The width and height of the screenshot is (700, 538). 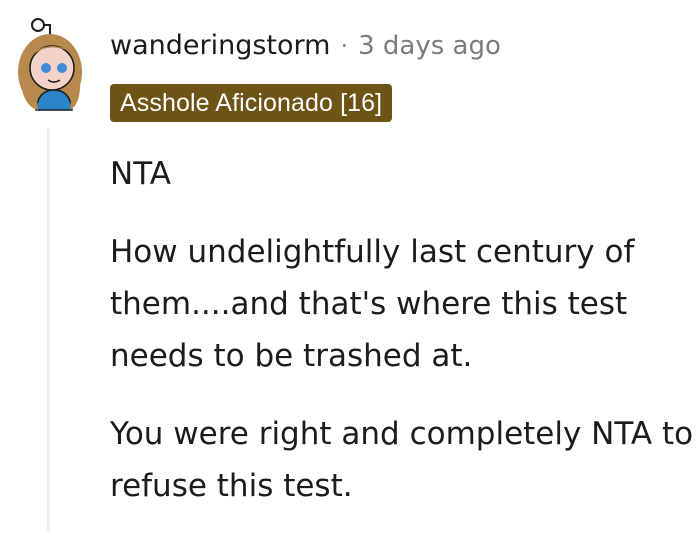 What do you see at coordinates (220, 45) in the screenshot?
I see `author-username: wanderingstorm` at bounding box center [220, 45].